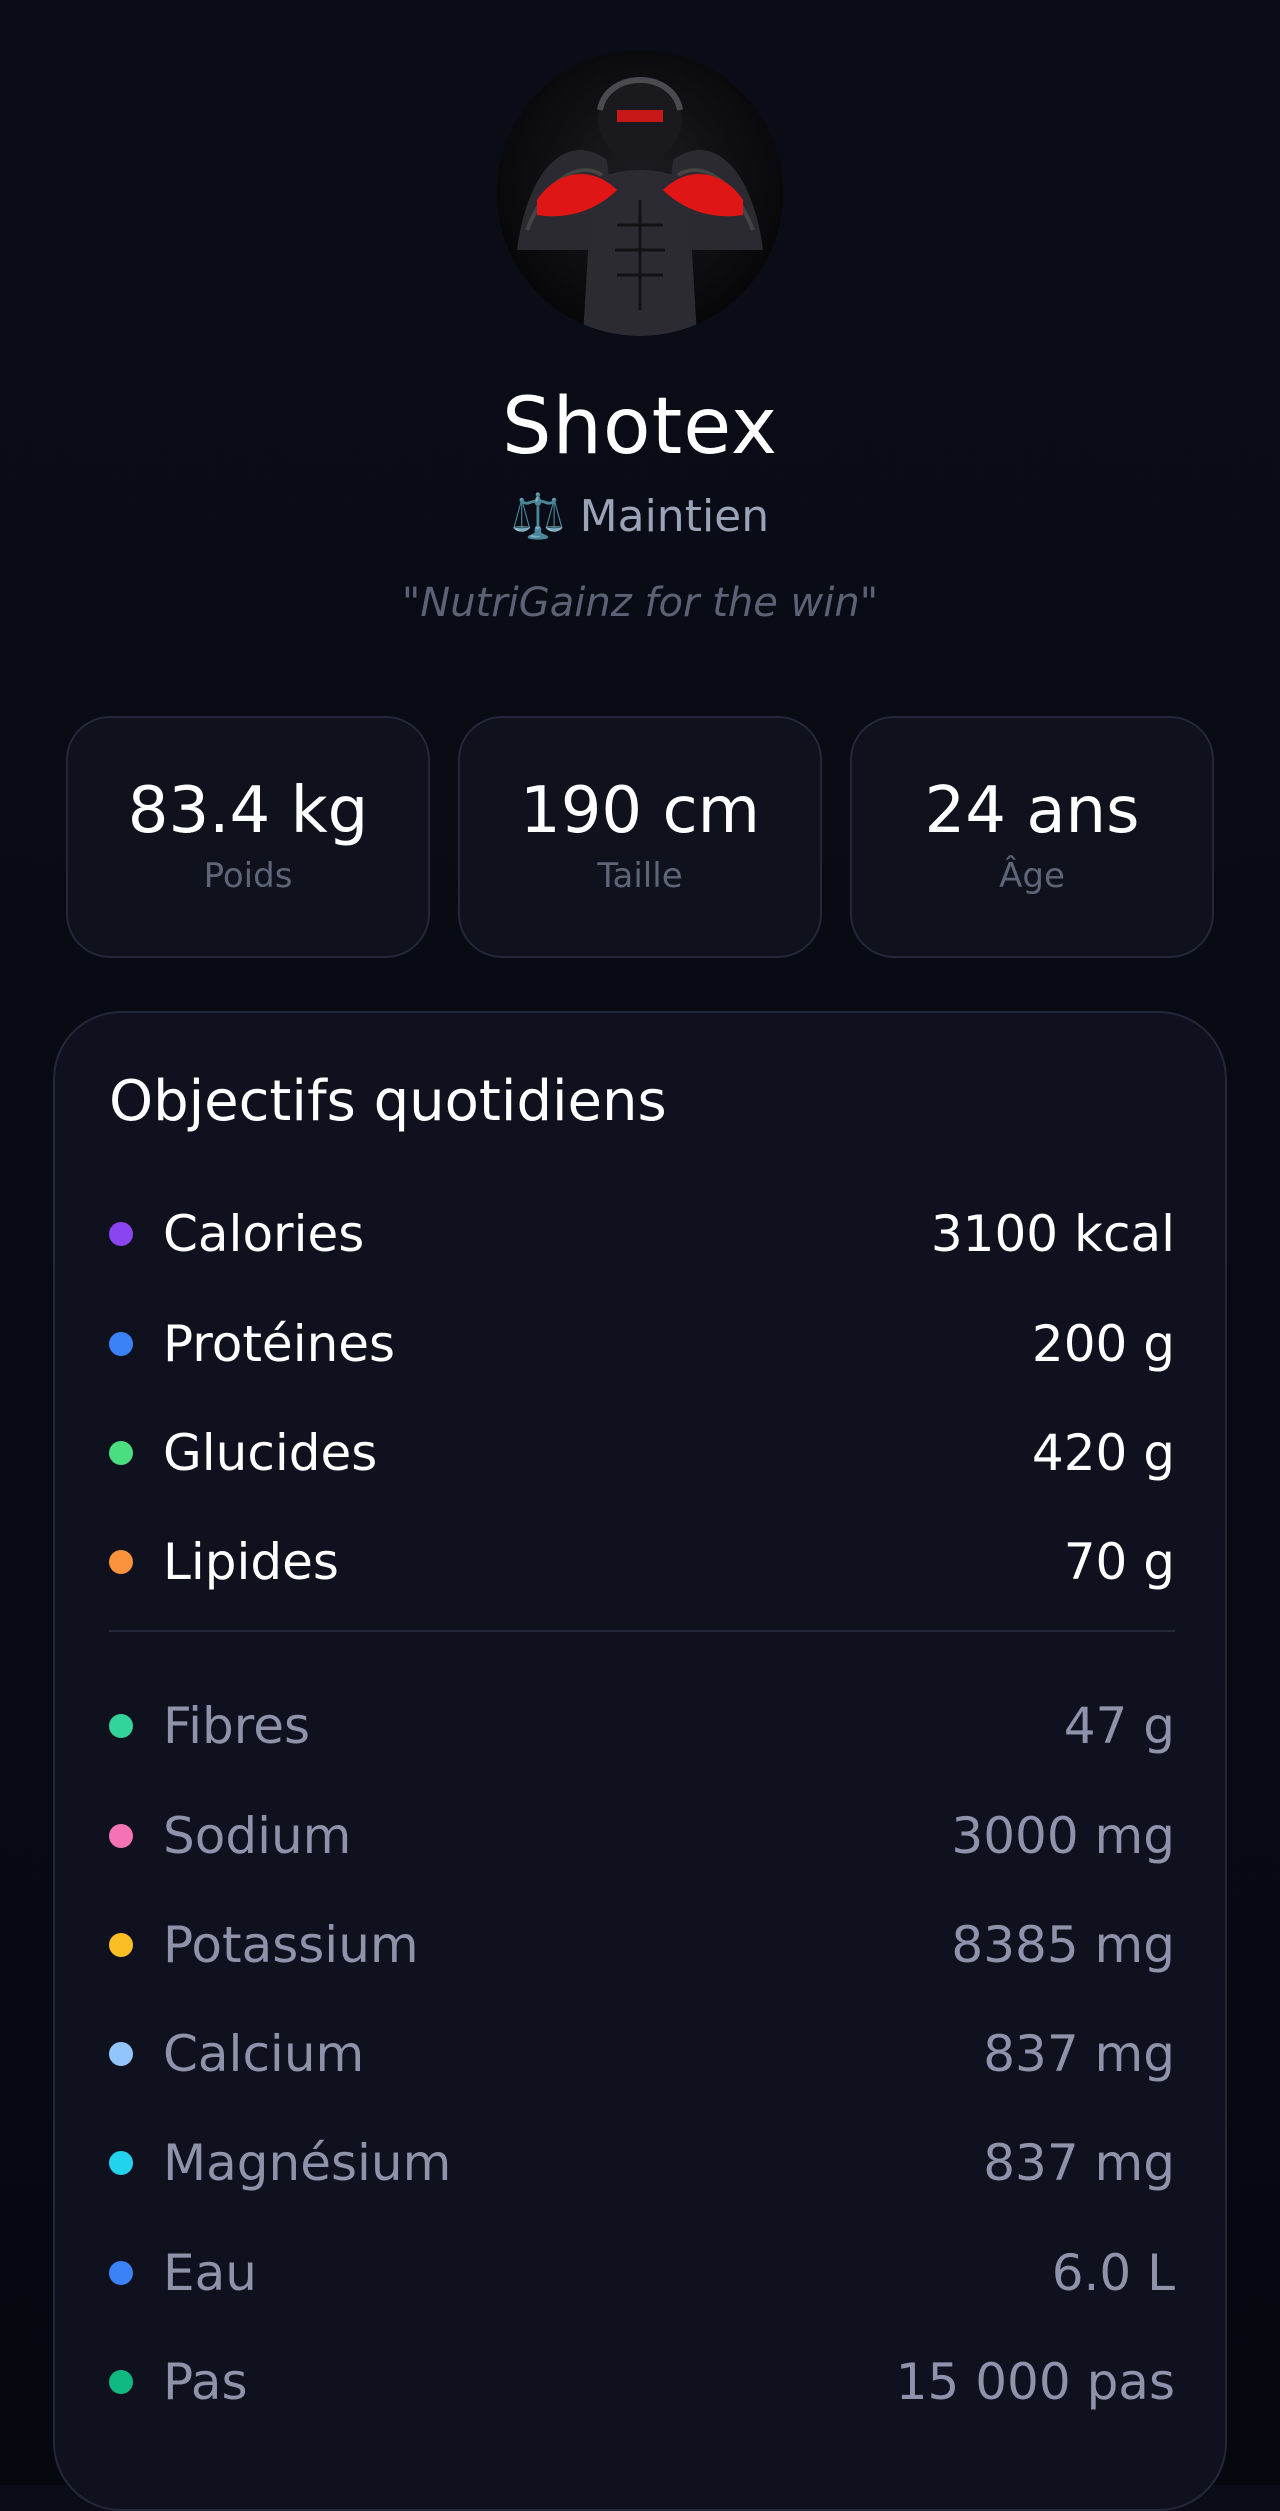  I want to click on stat-card-height: 190 cm Taille, so click(640, 837).